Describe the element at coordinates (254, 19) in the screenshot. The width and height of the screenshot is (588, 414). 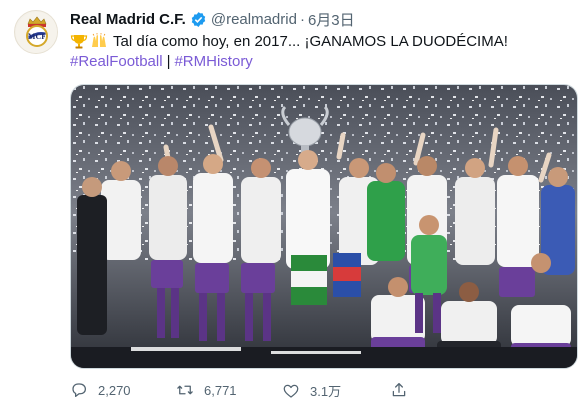
I see `user-handle: @realmadrid` at that location.